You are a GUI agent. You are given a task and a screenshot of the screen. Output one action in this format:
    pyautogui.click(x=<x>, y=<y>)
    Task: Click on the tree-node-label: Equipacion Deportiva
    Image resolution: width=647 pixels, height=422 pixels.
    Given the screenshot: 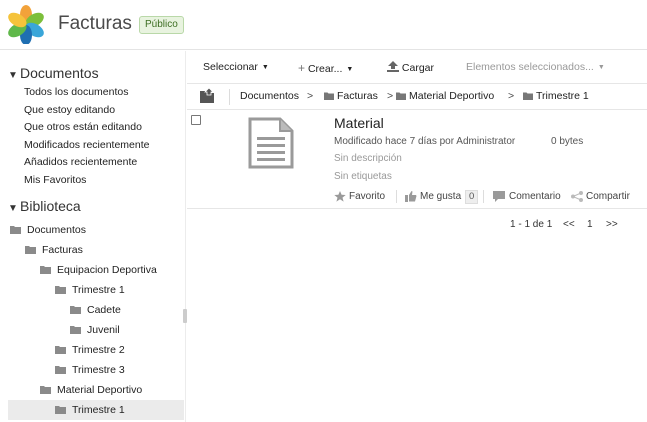 What is the action you would take?
    pyautogui.click(x=107, y=270)
    